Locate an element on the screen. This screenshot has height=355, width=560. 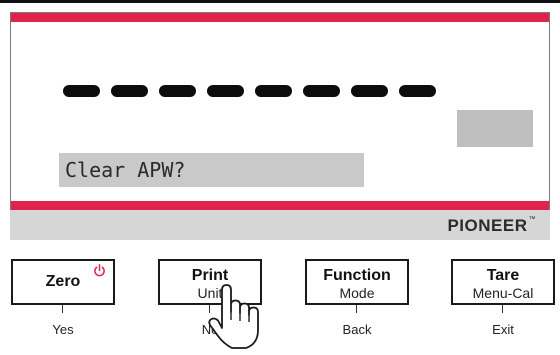
brand-logo: PIONEER™ is located at coordinates (491, 226).